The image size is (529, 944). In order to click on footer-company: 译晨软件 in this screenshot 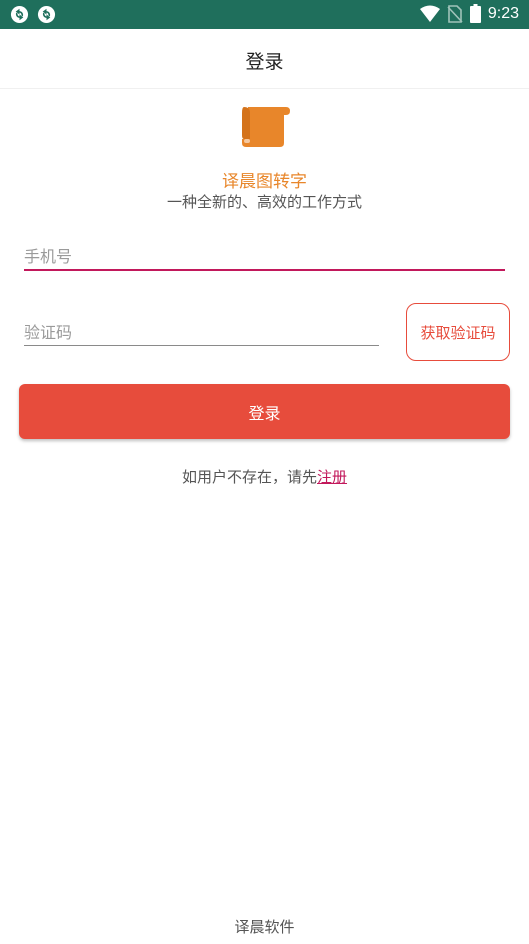, I will do `click(264, 927)`.